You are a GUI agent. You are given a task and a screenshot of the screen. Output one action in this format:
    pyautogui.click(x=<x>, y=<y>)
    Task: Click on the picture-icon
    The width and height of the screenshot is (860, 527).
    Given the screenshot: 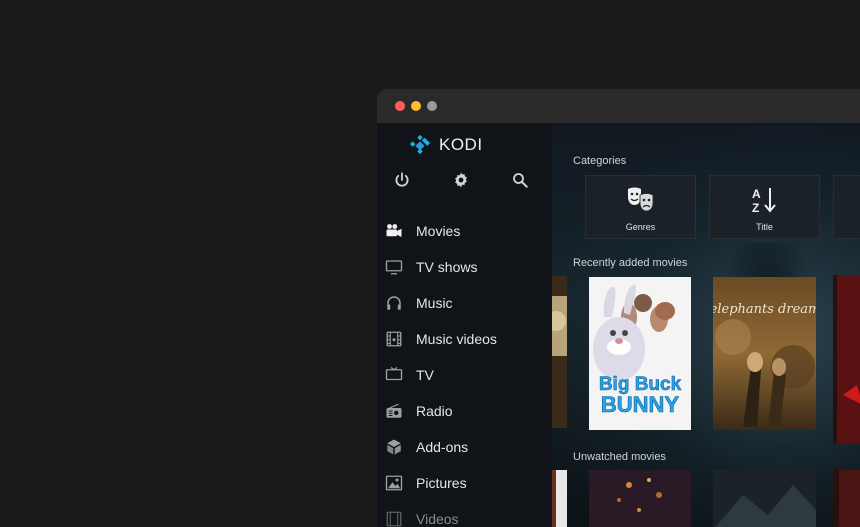 What is the action you would take?
    pyautogui.click(x=394, y=483)
    